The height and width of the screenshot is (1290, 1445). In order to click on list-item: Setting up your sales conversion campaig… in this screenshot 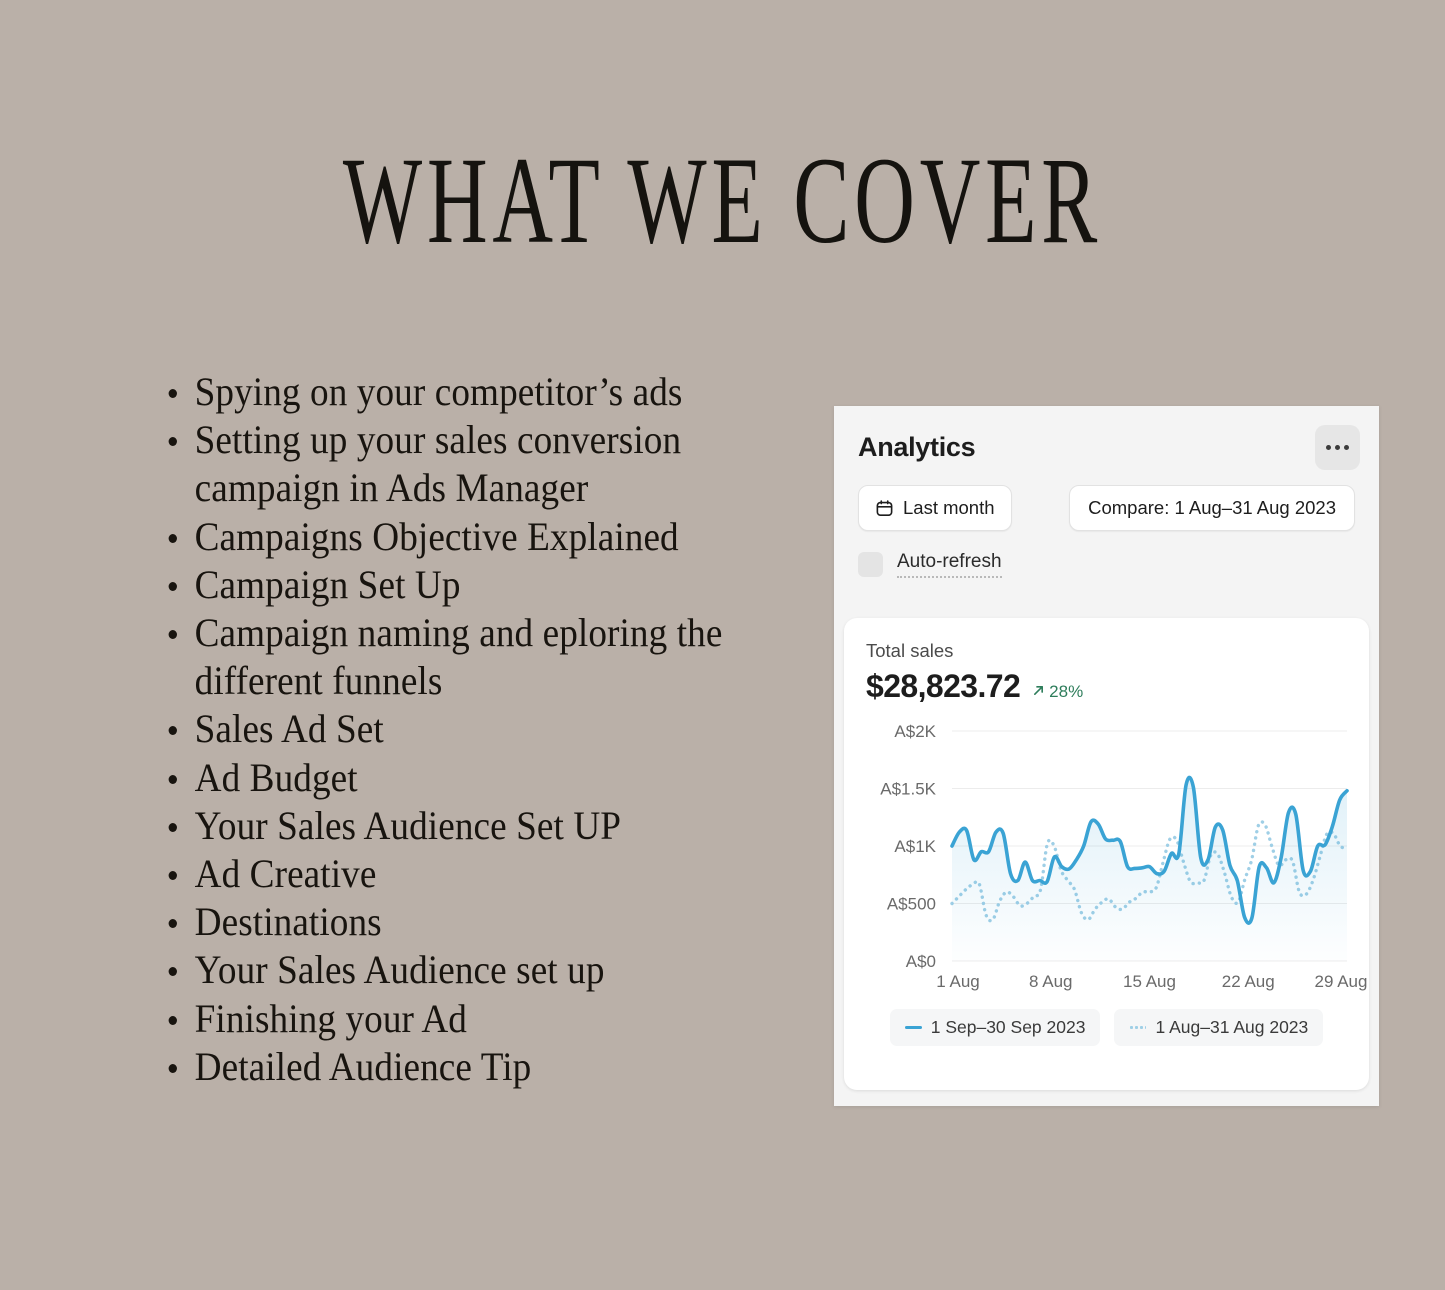, I will do `click(461, 464)`.